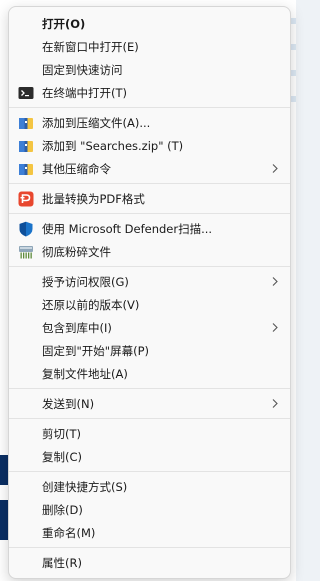 The width and height of the screenshot is (320, 581). Describe the element at coordinates (149, 198) in the screenshot. I see `menu-item-batch-convert-pdf: 批量转换为PDF格式` at that location.